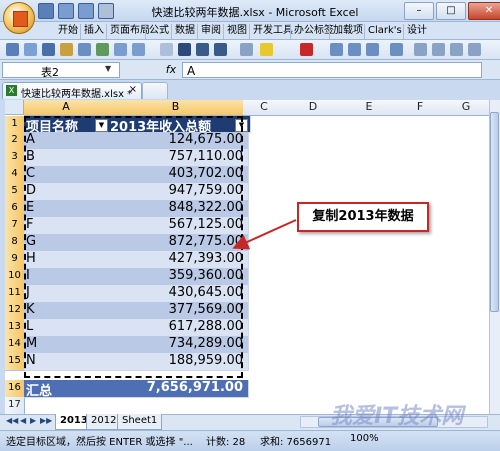 The image size is (500, 451). What do you see at coordinates (202, 49) in the screenshot?
I see `italic-icon` at bounding box center [202, 49].